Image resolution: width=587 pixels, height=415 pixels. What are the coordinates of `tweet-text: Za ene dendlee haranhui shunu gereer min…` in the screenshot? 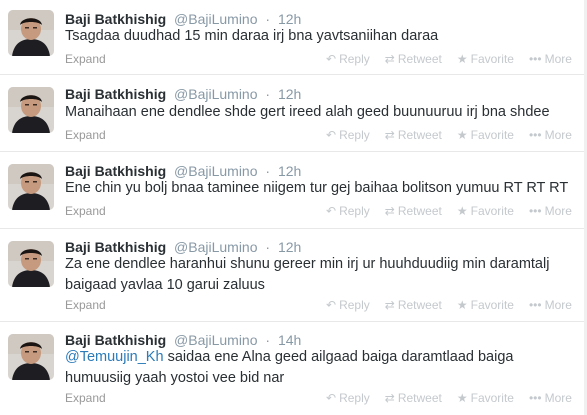 It's located at (317, 275).